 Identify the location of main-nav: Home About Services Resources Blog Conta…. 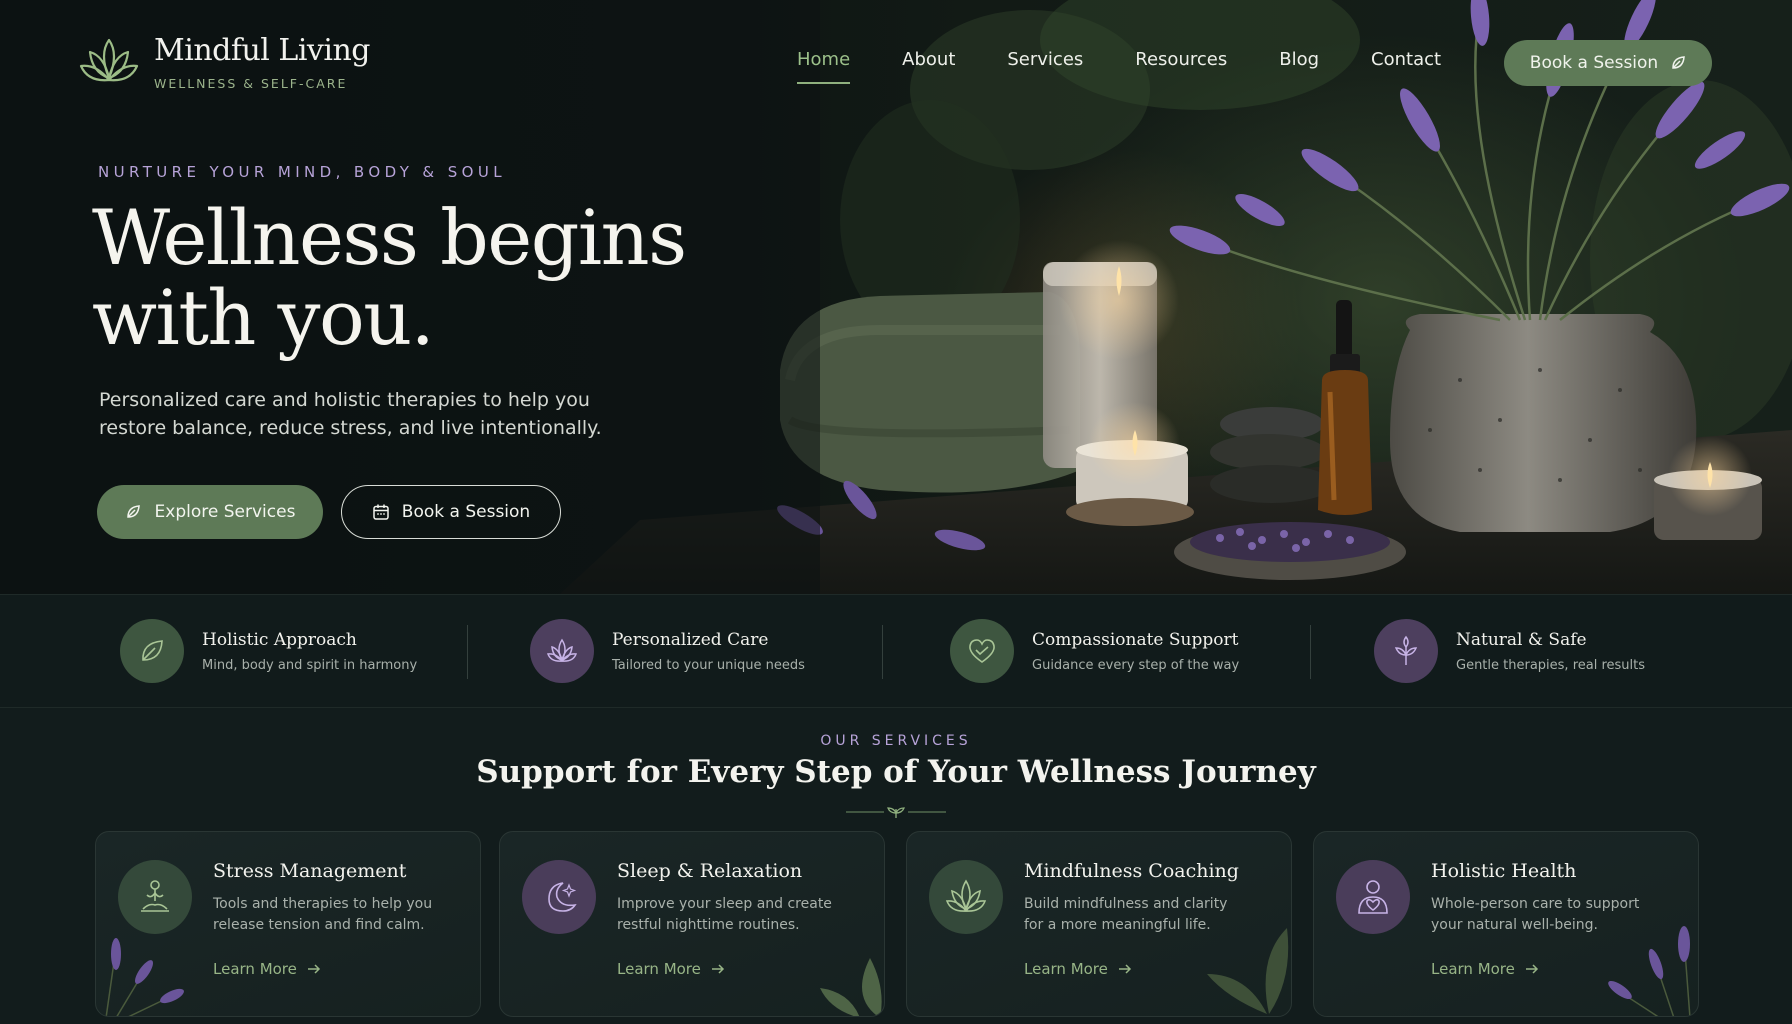
(1119, 66).